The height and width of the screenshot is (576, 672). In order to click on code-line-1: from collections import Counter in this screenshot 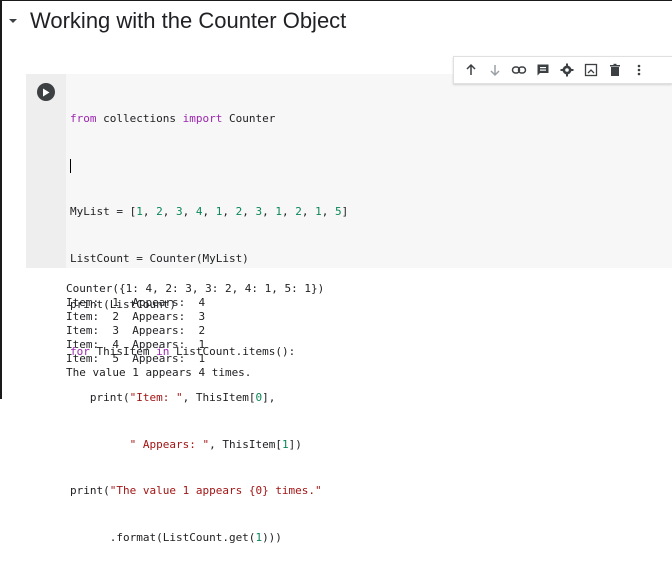, I will do `click(209, 119)`.